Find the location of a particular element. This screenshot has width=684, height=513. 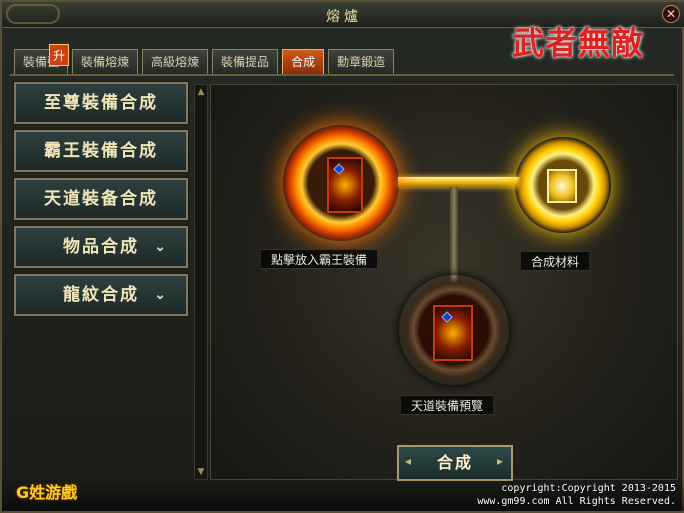

heaven-equipment-preview-icon is located at coordinates (453, 333).